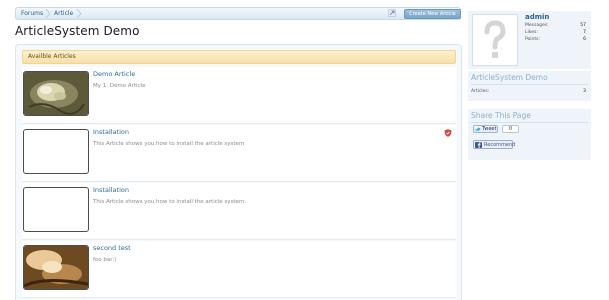  Describe the element at coordinates (584, 91) in the screenshot. I see `articles-count-value: 3` at that location.